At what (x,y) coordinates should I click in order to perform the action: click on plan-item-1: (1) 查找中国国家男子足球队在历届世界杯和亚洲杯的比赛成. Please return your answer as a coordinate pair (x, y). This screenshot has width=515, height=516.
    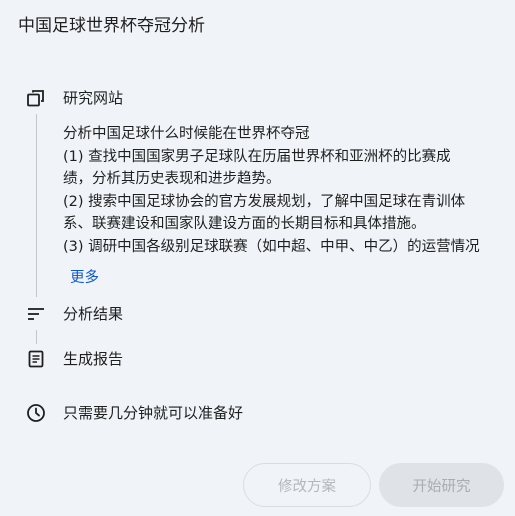
    Looking at the image, I should click on (257, 156).